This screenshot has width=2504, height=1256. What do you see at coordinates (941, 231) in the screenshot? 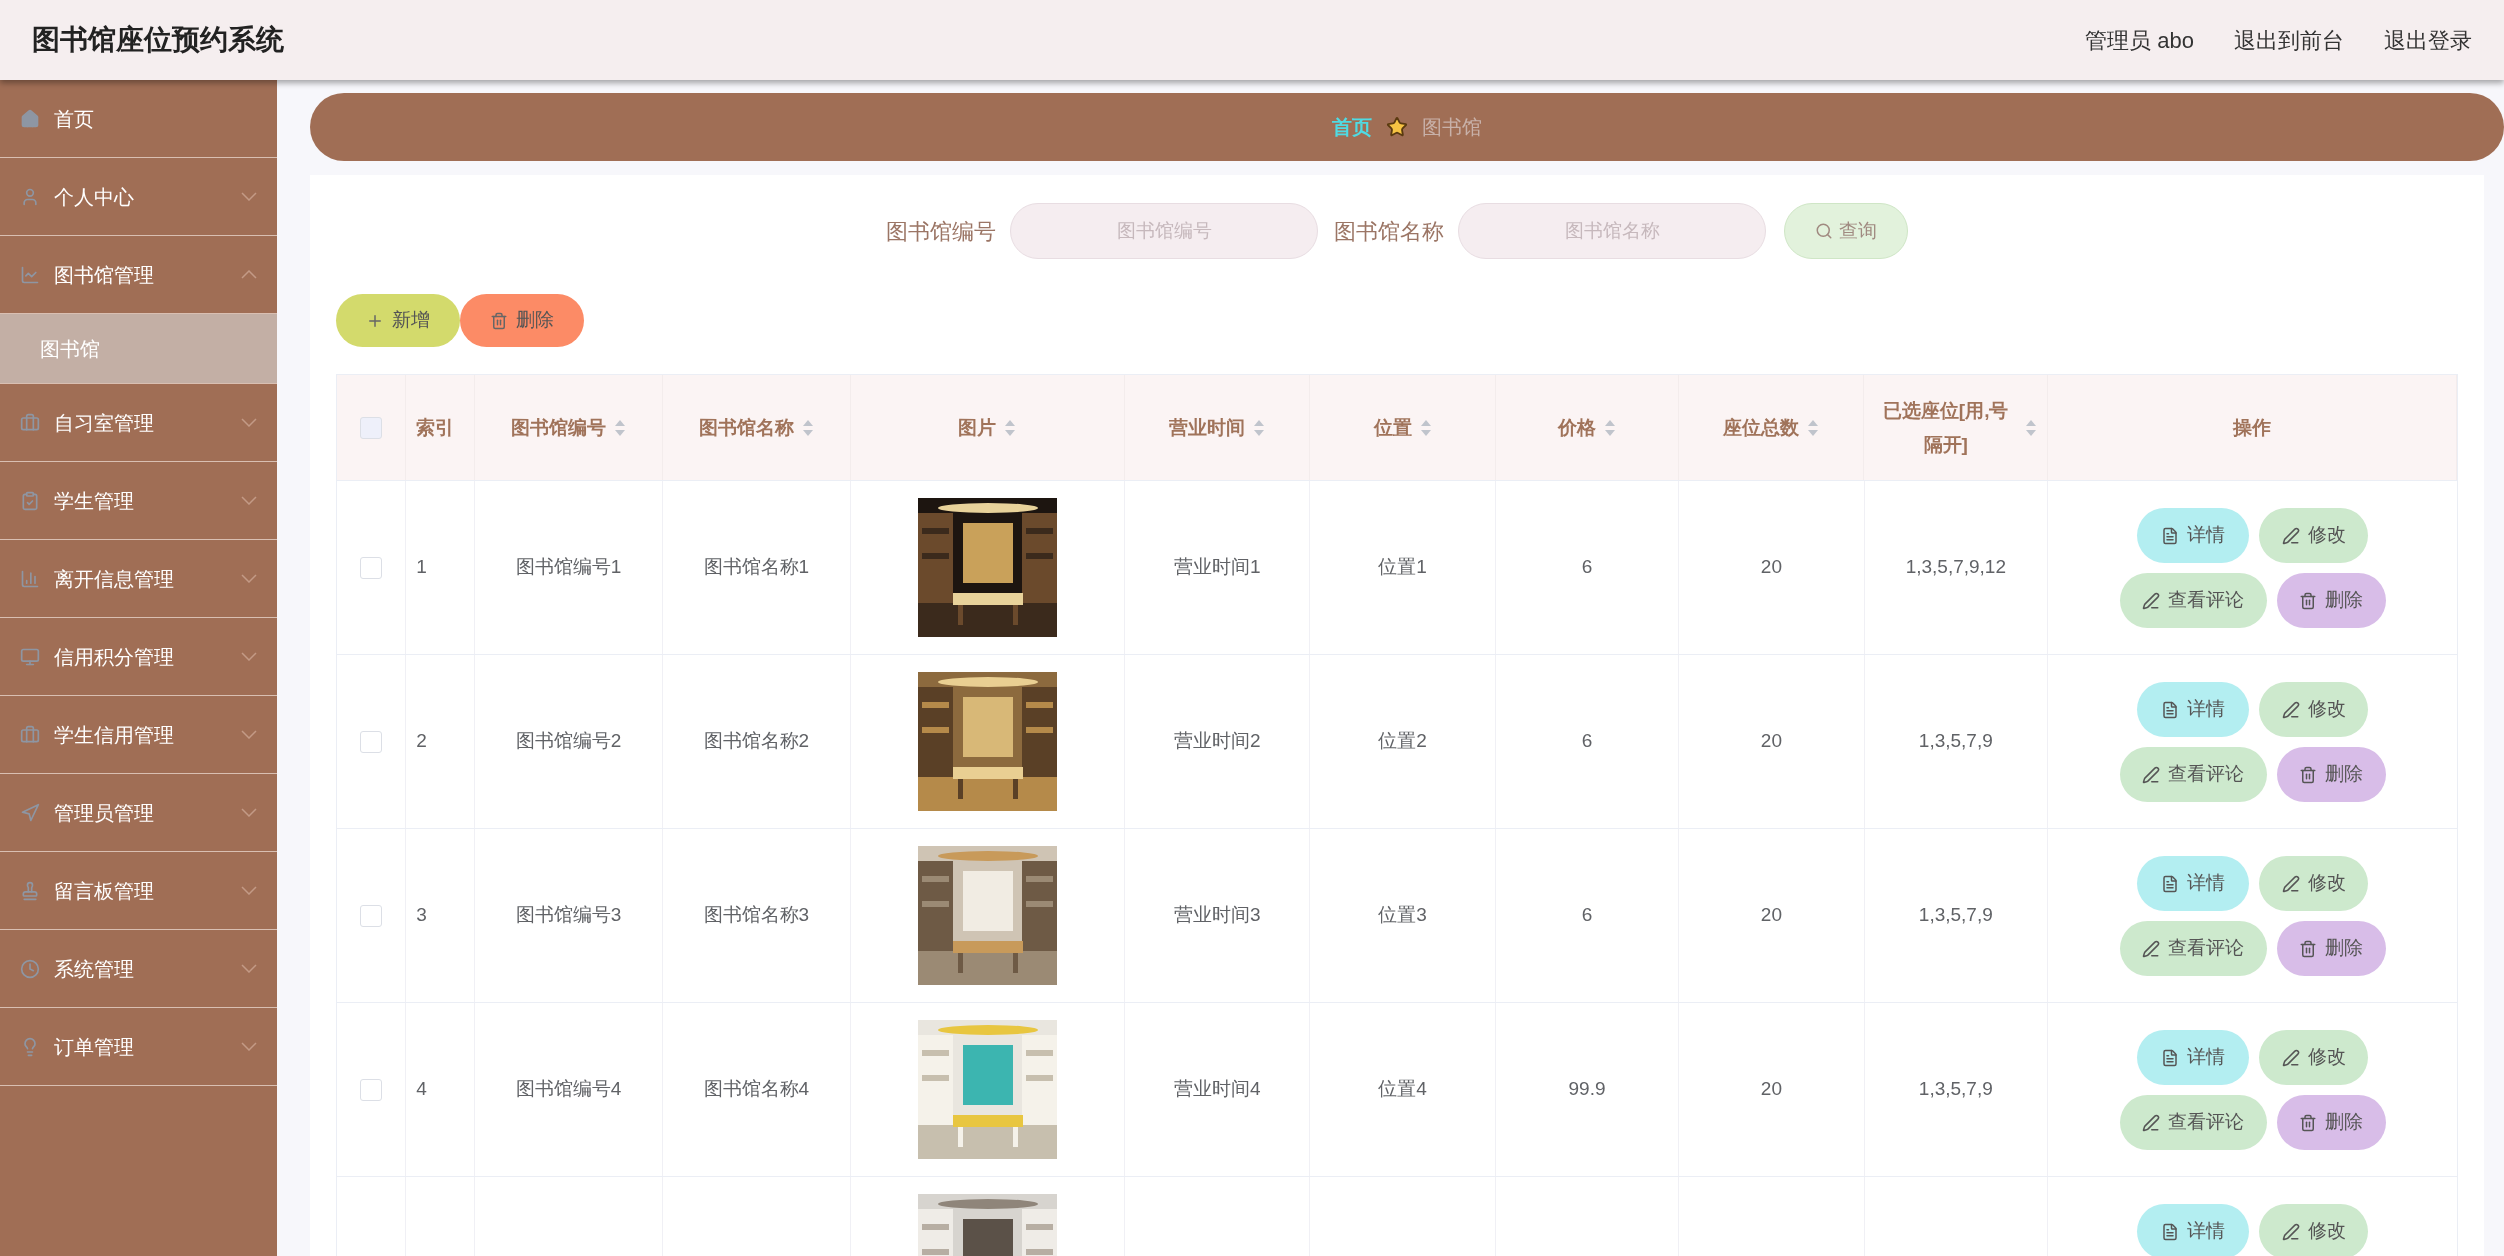
I see `search-label: 图书馆编号` at bounding box center [941, 231].